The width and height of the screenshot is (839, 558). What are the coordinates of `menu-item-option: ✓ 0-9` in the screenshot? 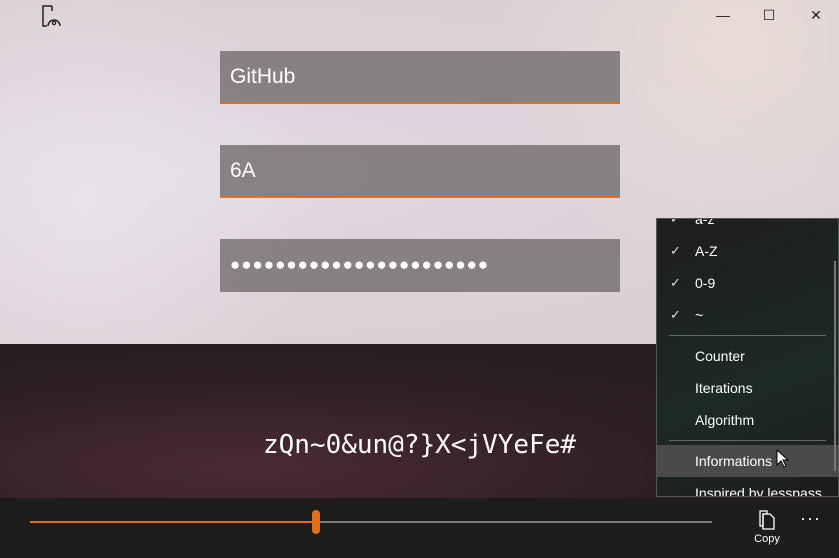 It's located at (747, 283).